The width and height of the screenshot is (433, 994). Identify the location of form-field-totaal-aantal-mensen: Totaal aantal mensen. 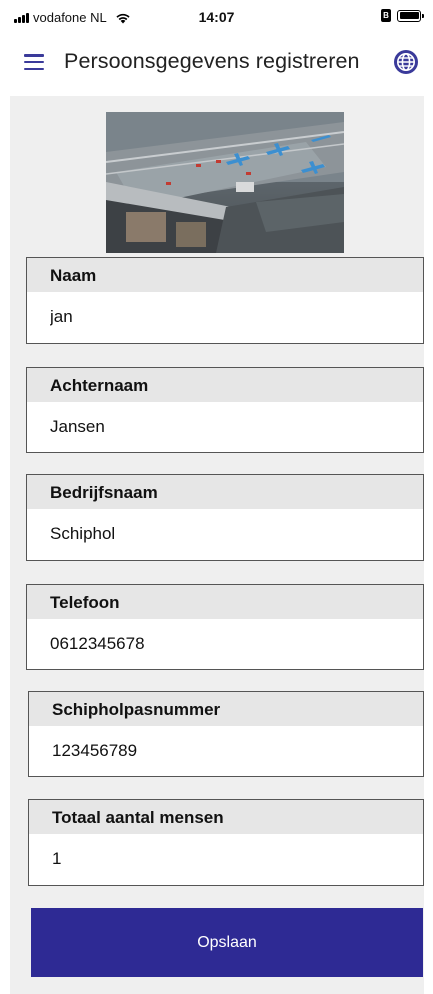
(226, 842).